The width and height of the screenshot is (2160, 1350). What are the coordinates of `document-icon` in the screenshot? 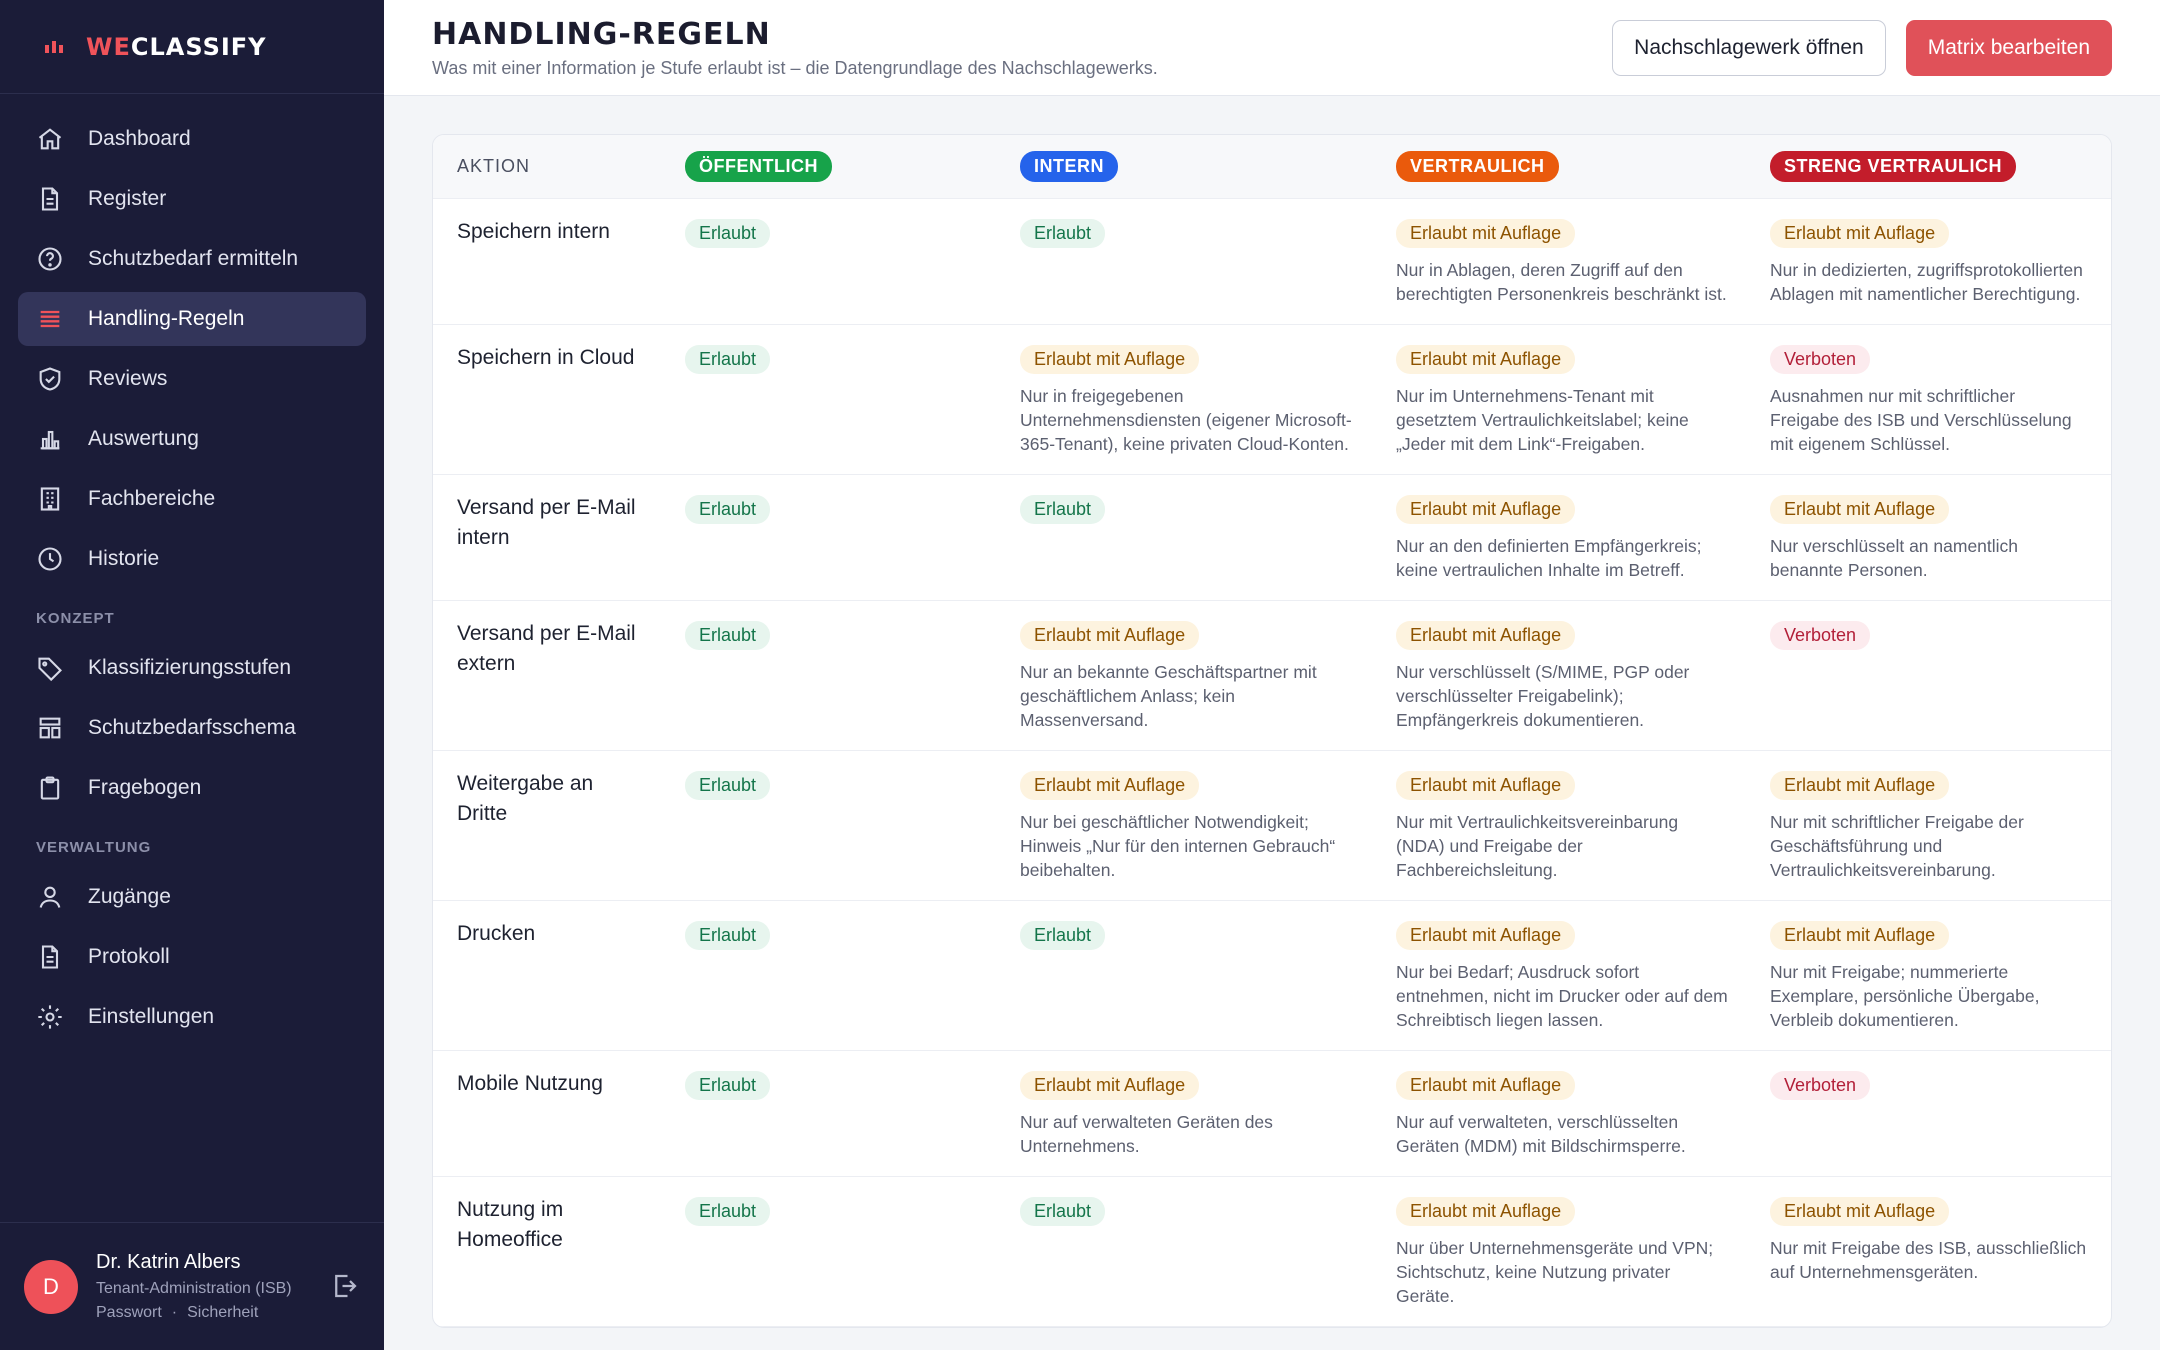 It's located at (50, 957).